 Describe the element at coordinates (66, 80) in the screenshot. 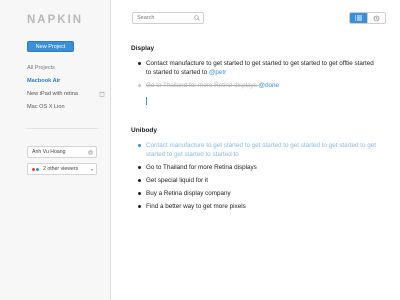

I see `sidebar-item-macbook-air: Macbook Air` at that location.